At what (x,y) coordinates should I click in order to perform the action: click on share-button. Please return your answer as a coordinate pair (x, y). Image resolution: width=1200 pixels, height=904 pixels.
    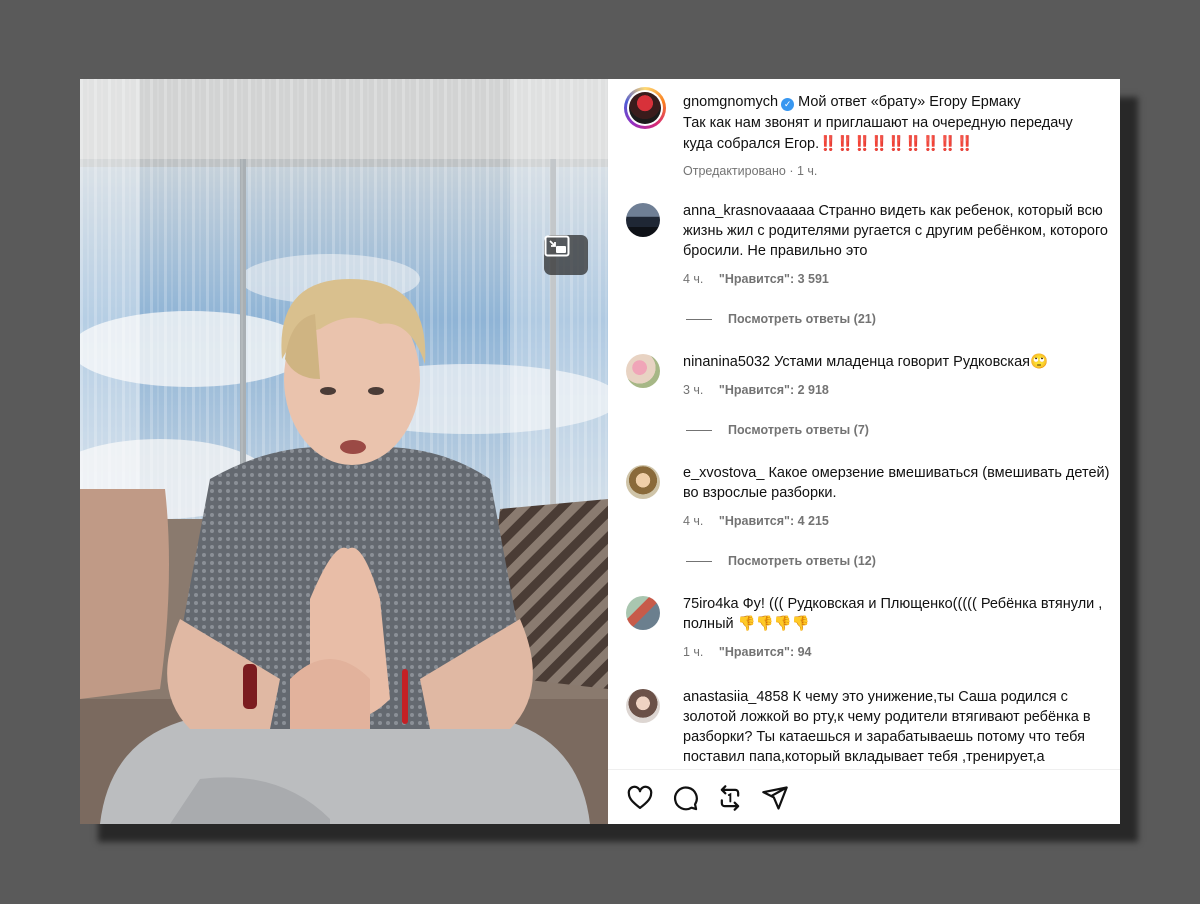
    Looking at the image, I should click on (775, 798).